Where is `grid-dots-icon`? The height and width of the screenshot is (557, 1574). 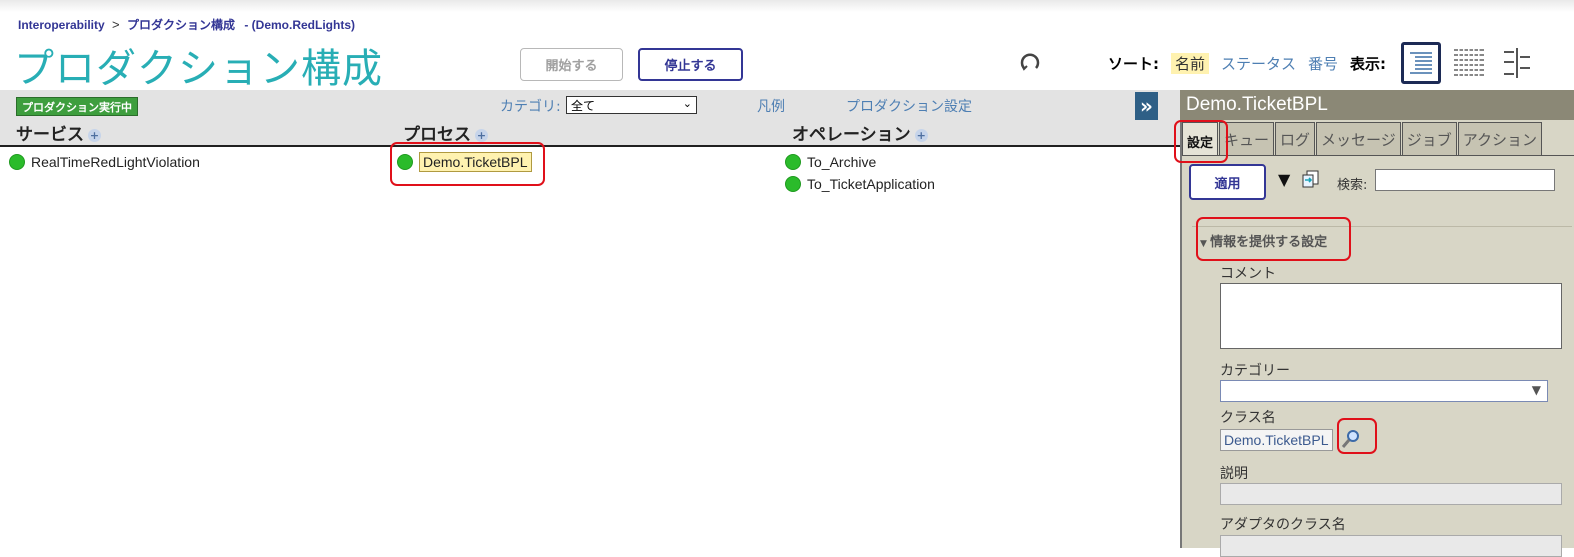
grid-dots-icon is located at coordinates (1469, 63).